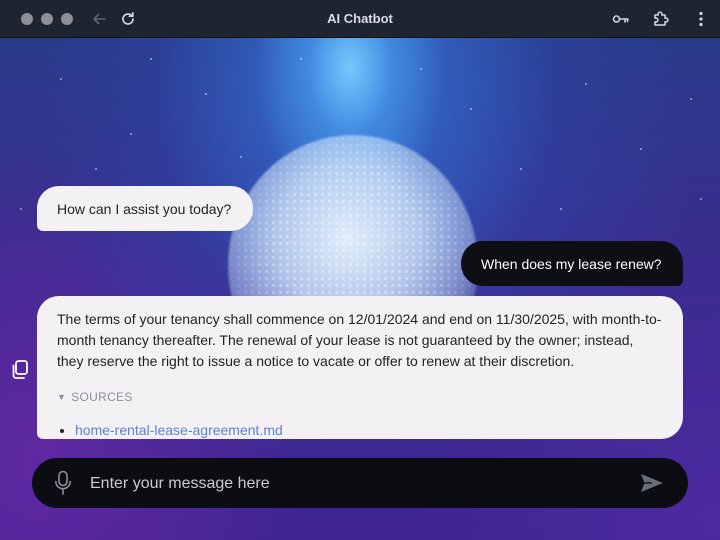  I want to click on copy-icon, so click(20, 370).